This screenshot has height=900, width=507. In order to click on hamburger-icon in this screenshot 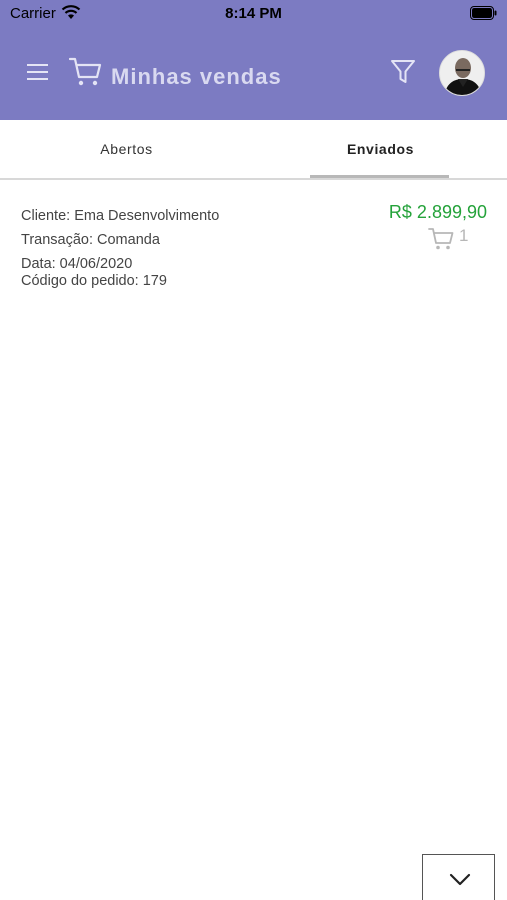, I will do `click(38, 72)`.